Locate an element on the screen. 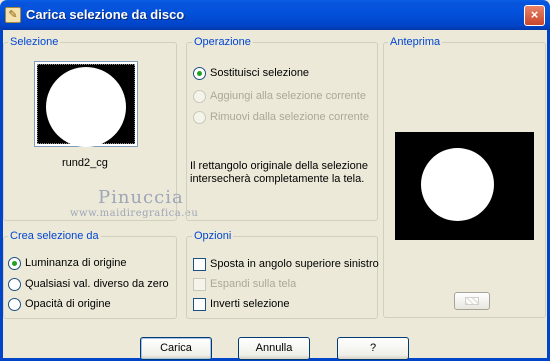 The height and width of the screenshot is (361, 550). checkbox-expand-canvas: Espandi sulla tela is located at coordinates (244, 284).